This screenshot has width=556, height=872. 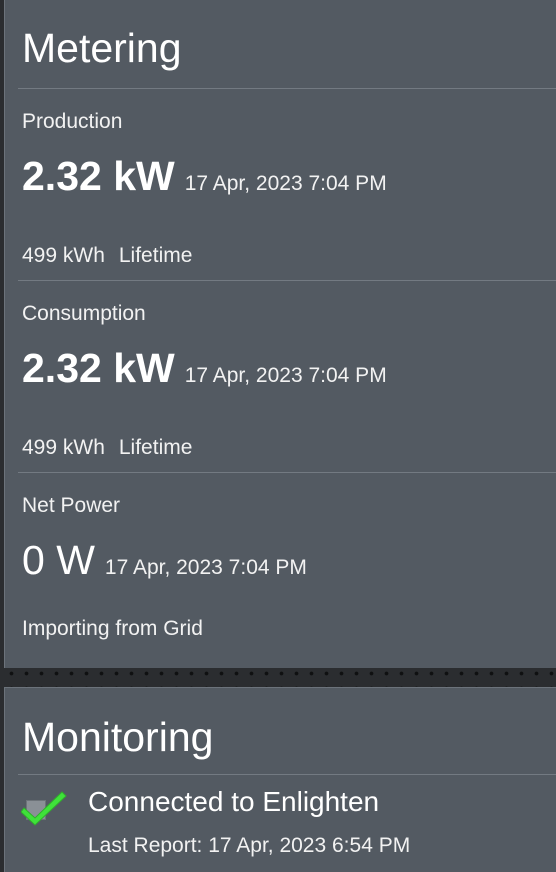 What do you see at coordinates (205, 567) in the screenshot?
I see `net-power-timestamp: 17 Apr, 2023 7:04 PM` at bounding box center [205, 567].